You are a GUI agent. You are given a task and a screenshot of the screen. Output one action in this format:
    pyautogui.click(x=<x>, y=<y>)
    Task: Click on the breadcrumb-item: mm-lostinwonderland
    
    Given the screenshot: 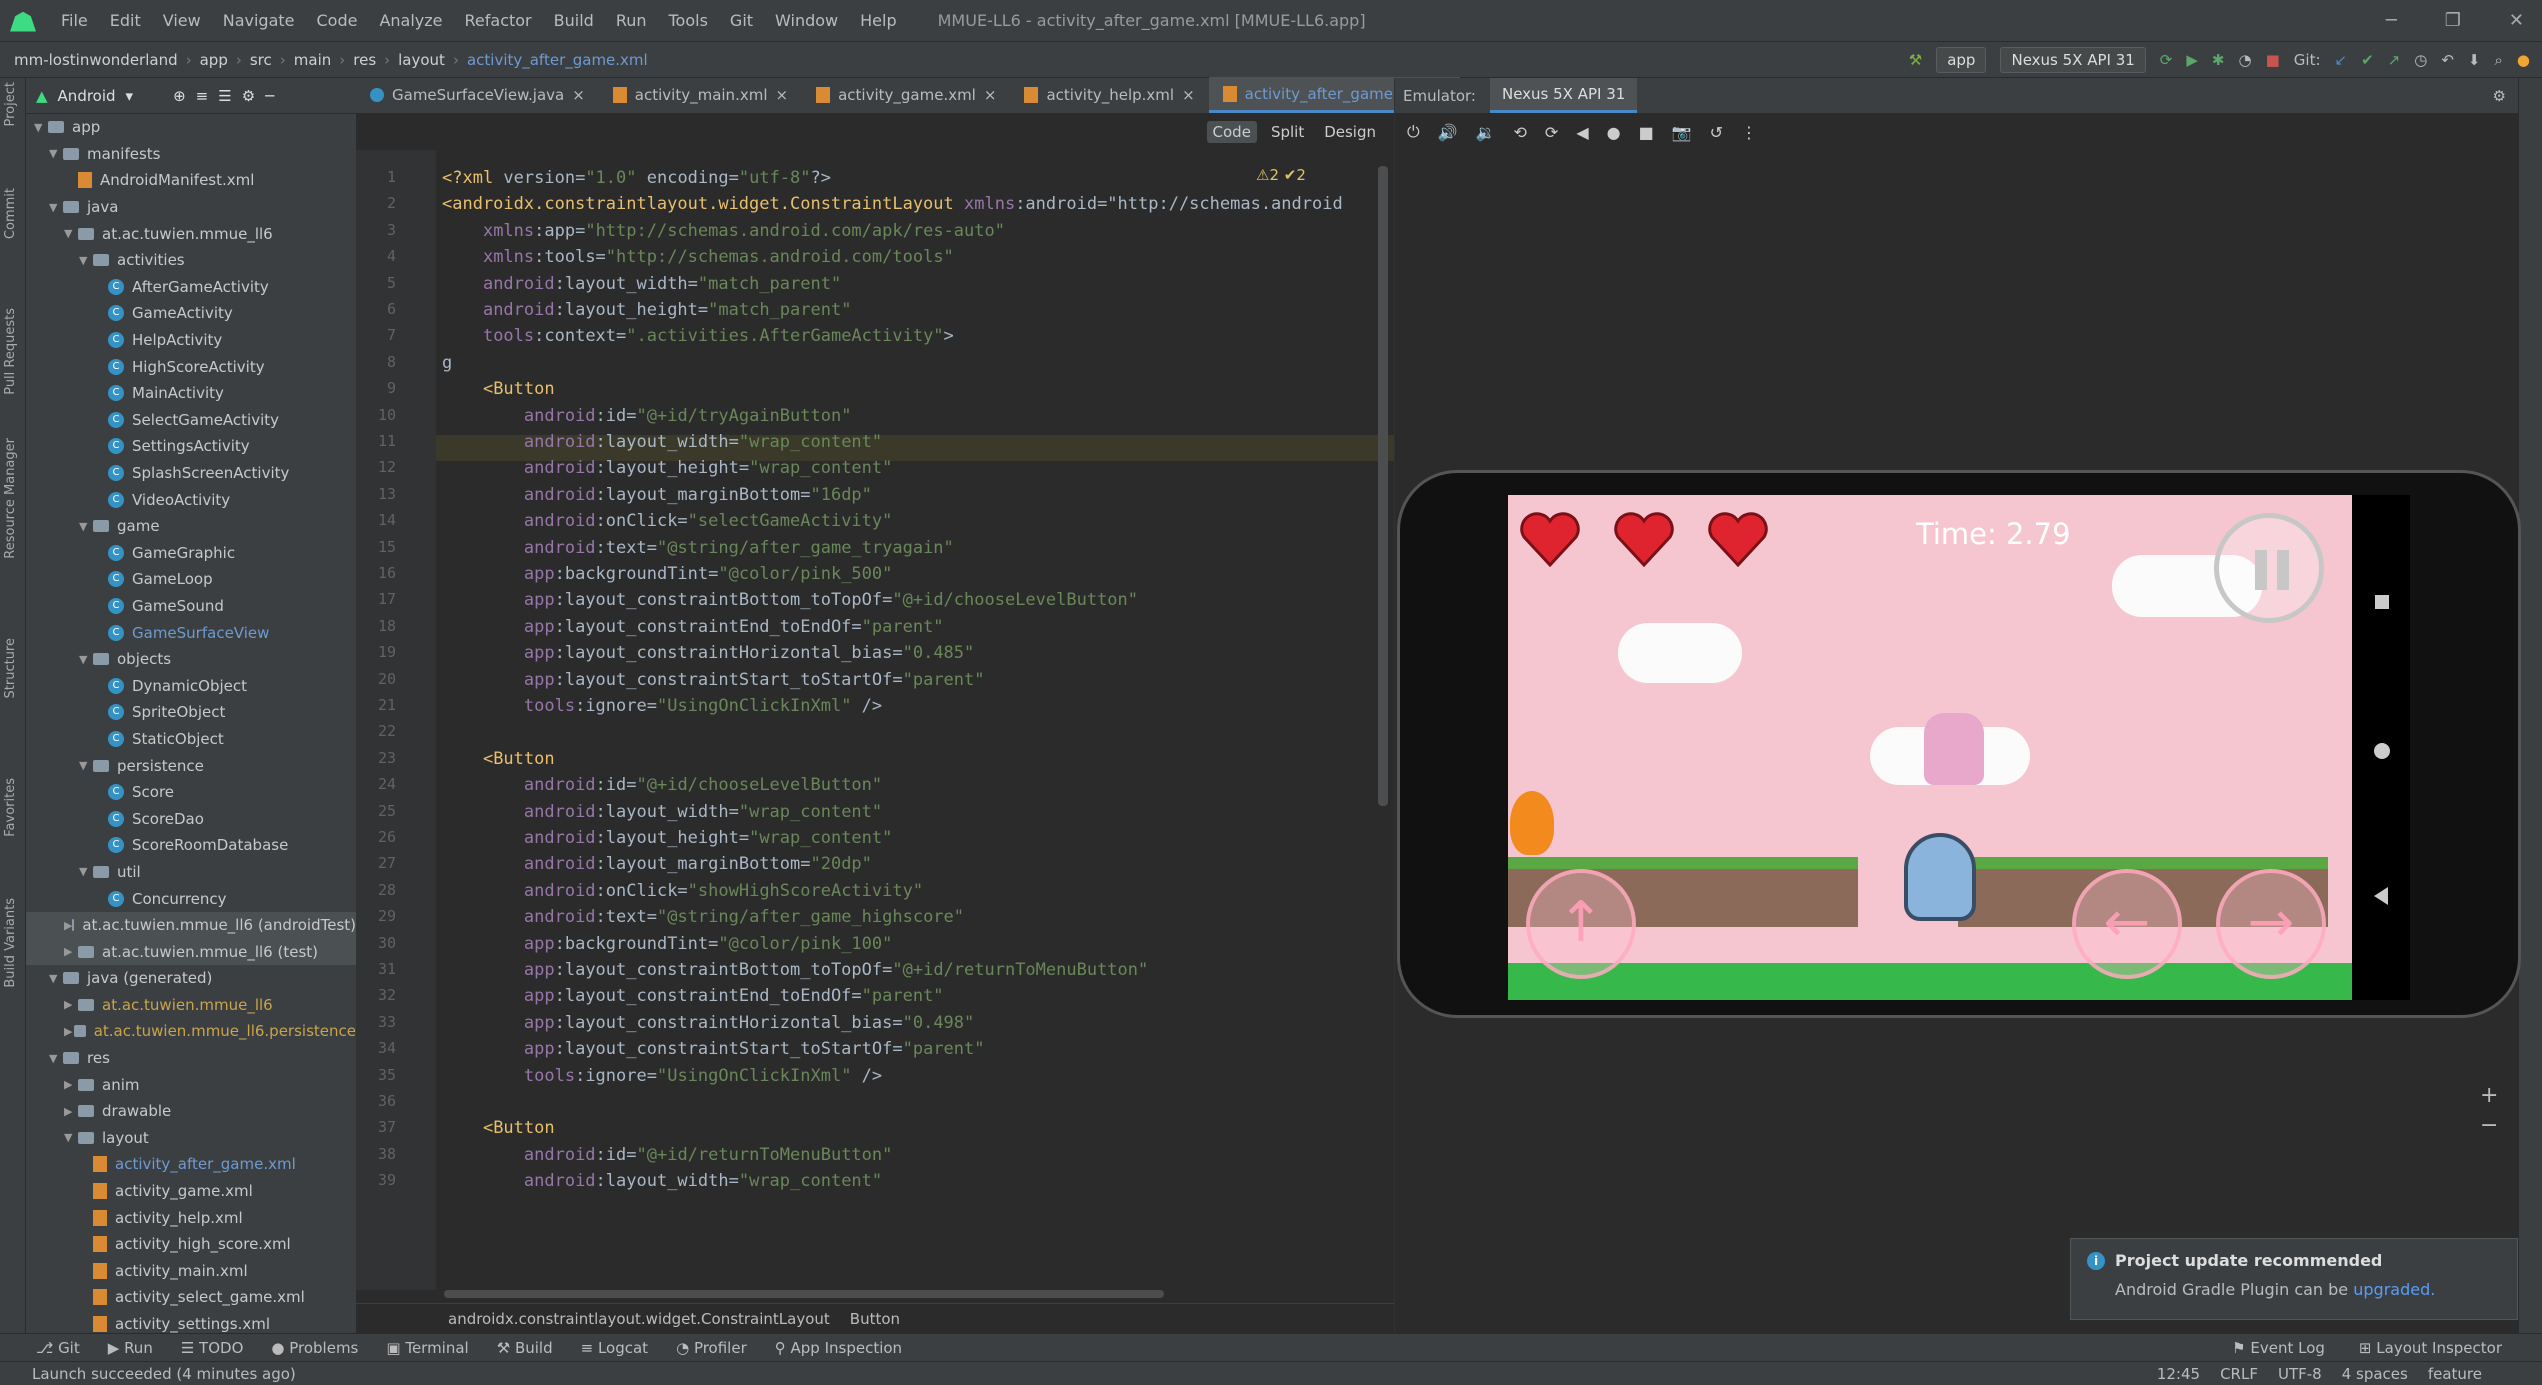 What is the action you would take?
    pyautogui.click(x=96, y=60)
    